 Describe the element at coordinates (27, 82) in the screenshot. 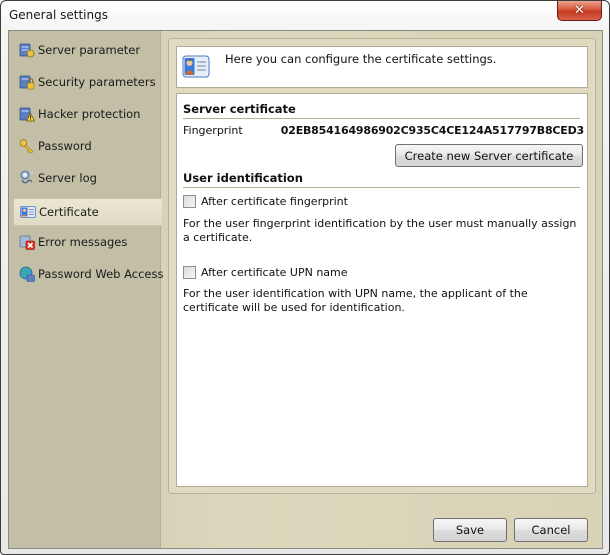

I see `security-lock-icon` at that location.